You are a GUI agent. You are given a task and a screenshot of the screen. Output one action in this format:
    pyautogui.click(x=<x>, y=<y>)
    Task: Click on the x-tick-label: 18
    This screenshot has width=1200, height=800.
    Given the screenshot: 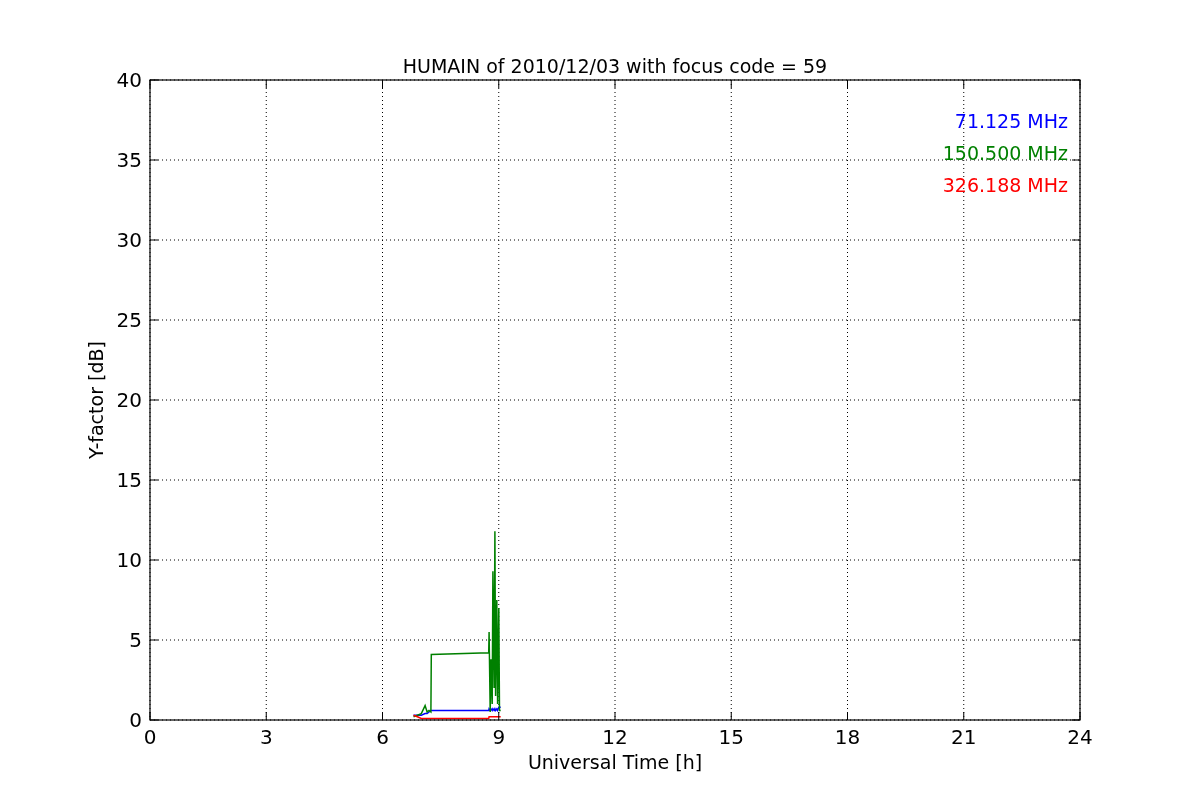 What is the action you would take?
    pyautogui.click(x=847, y=737)
    